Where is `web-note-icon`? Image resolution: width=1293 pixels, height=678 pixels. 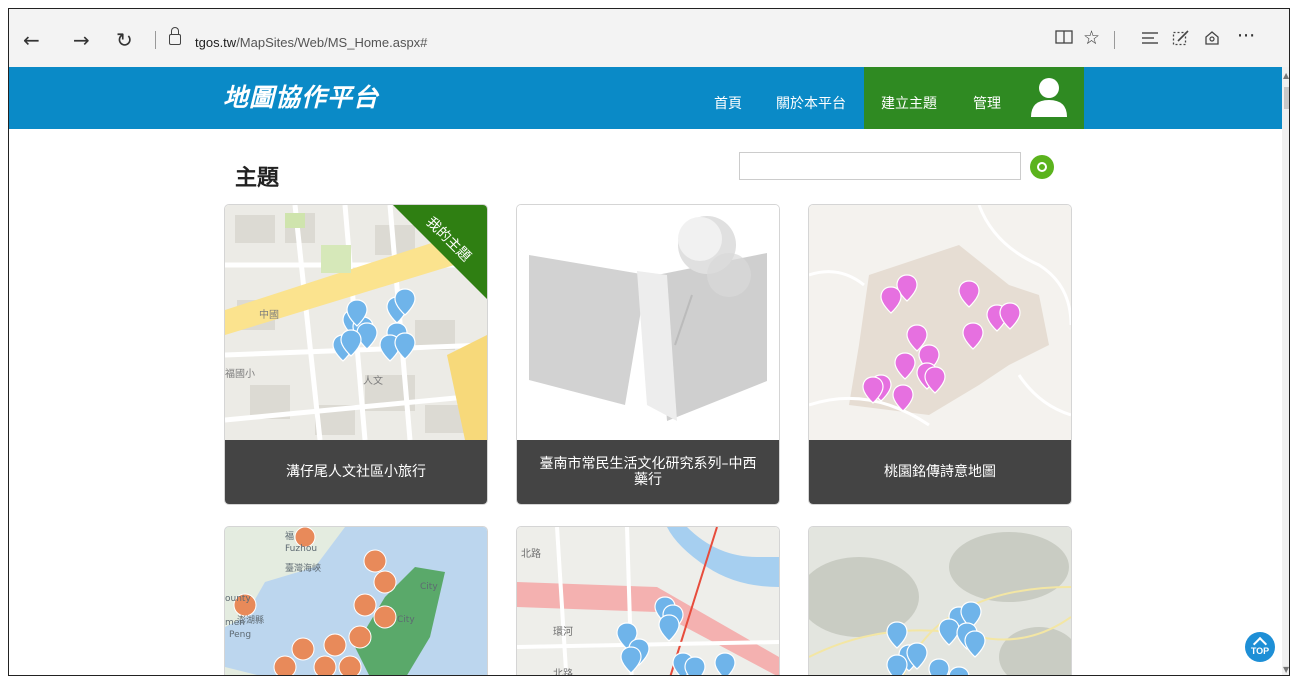 web-note-icon is located at coordinates (1181, 40).